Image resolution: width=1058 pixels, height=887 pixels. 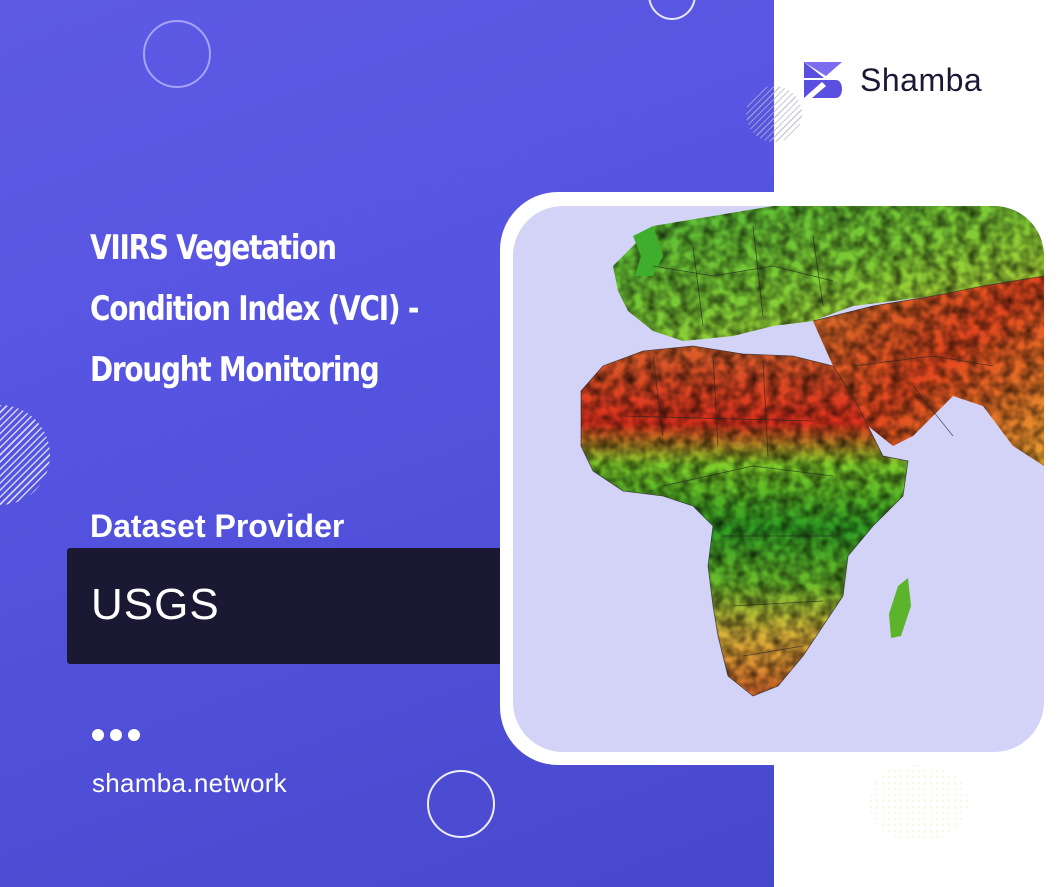 I want to click on decorative-dot-pattern, so click(x=918, y=802).